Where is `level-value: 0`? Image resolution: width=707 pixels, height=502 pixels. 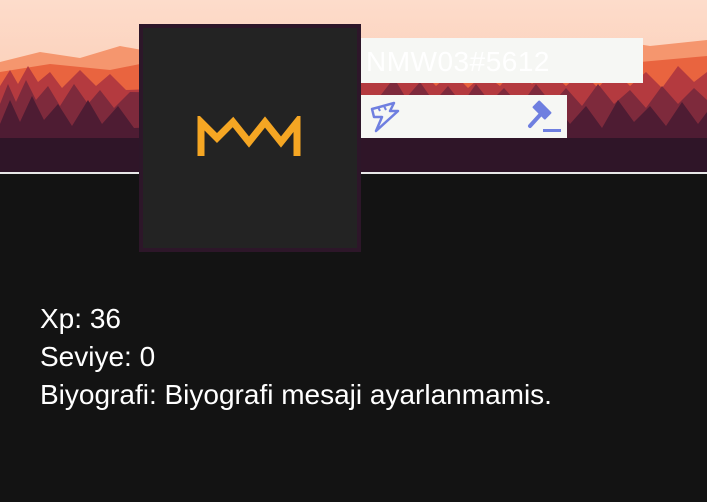 level-value: 0 is located at coordinates (147, 356).